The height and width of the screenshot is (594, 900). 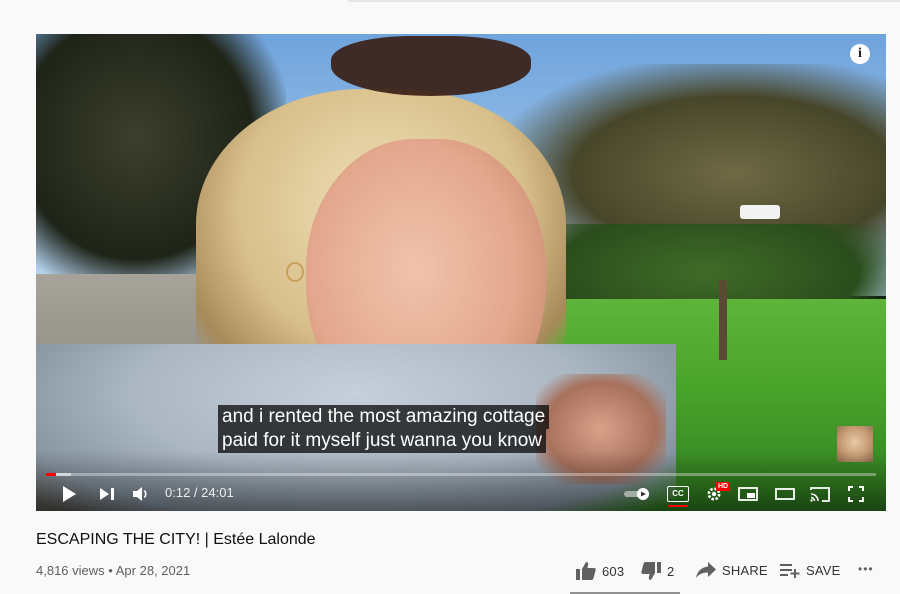 I want to click on player-controls: 0:12 / 24:01 CC HD, so click(x=461, y=494).